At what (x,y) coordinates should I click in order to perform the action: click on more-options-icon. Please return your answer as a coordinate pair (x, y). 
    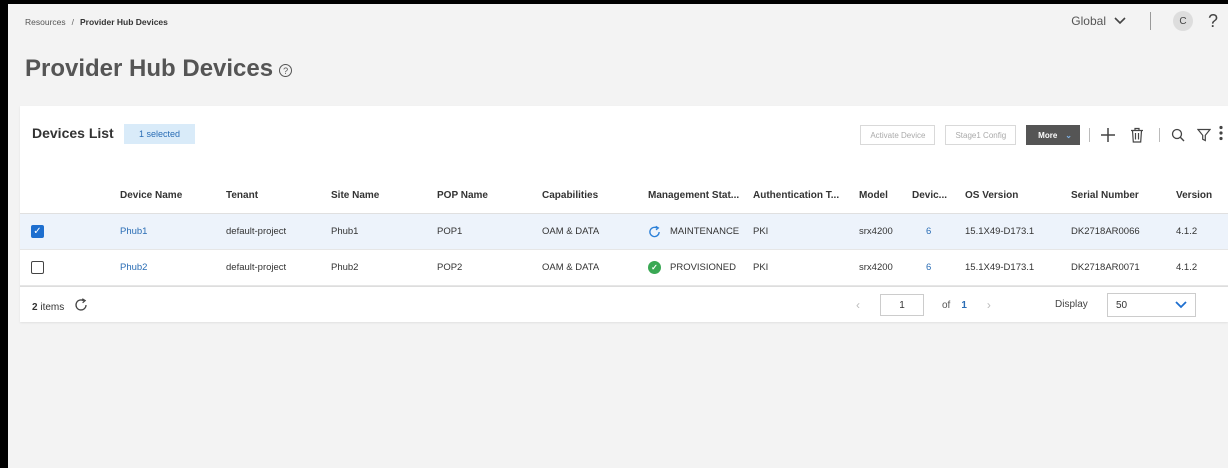
    Looking at the image, I should click on (1223, 135).